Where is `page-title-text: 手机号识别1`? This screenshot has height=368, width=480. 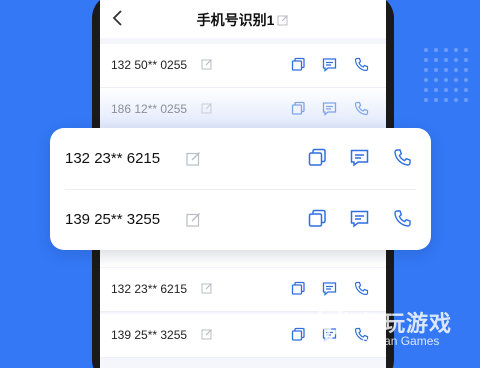 page-title-text: 手机号识别1 is located at coordinates (235, 20).